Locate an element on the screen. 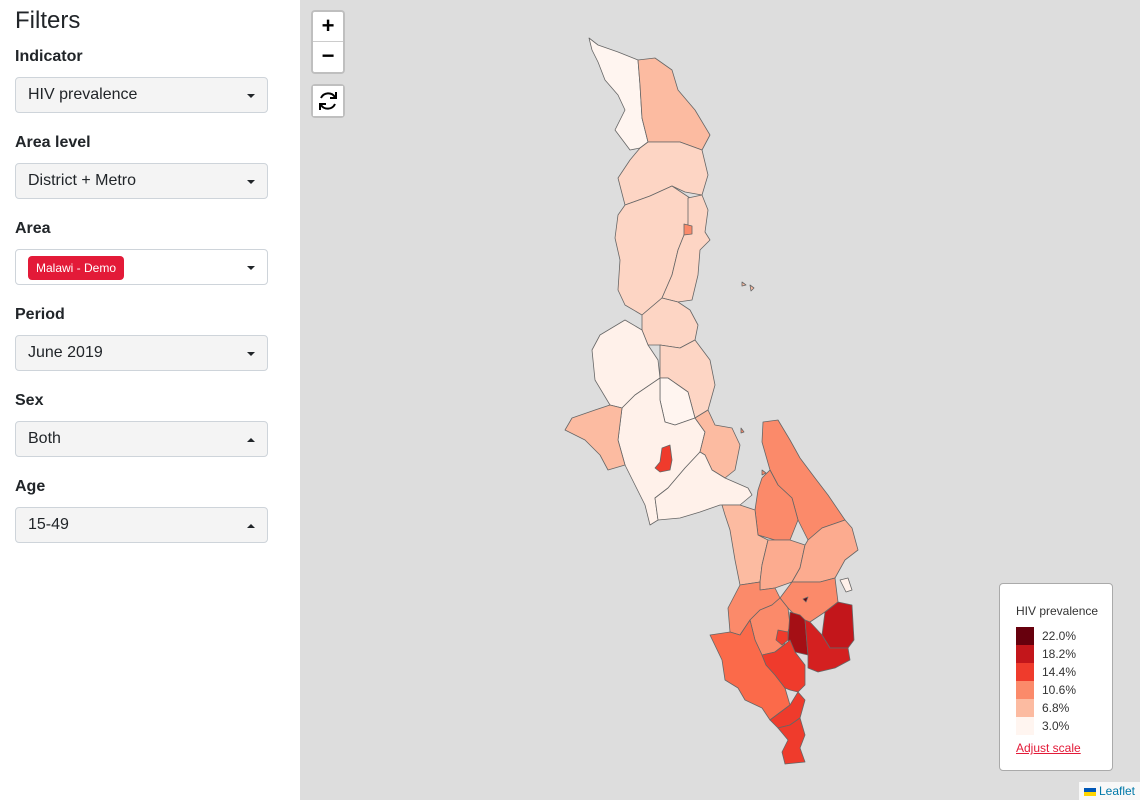  legend-label: 22.0% is located at coordinates (1059, 636).